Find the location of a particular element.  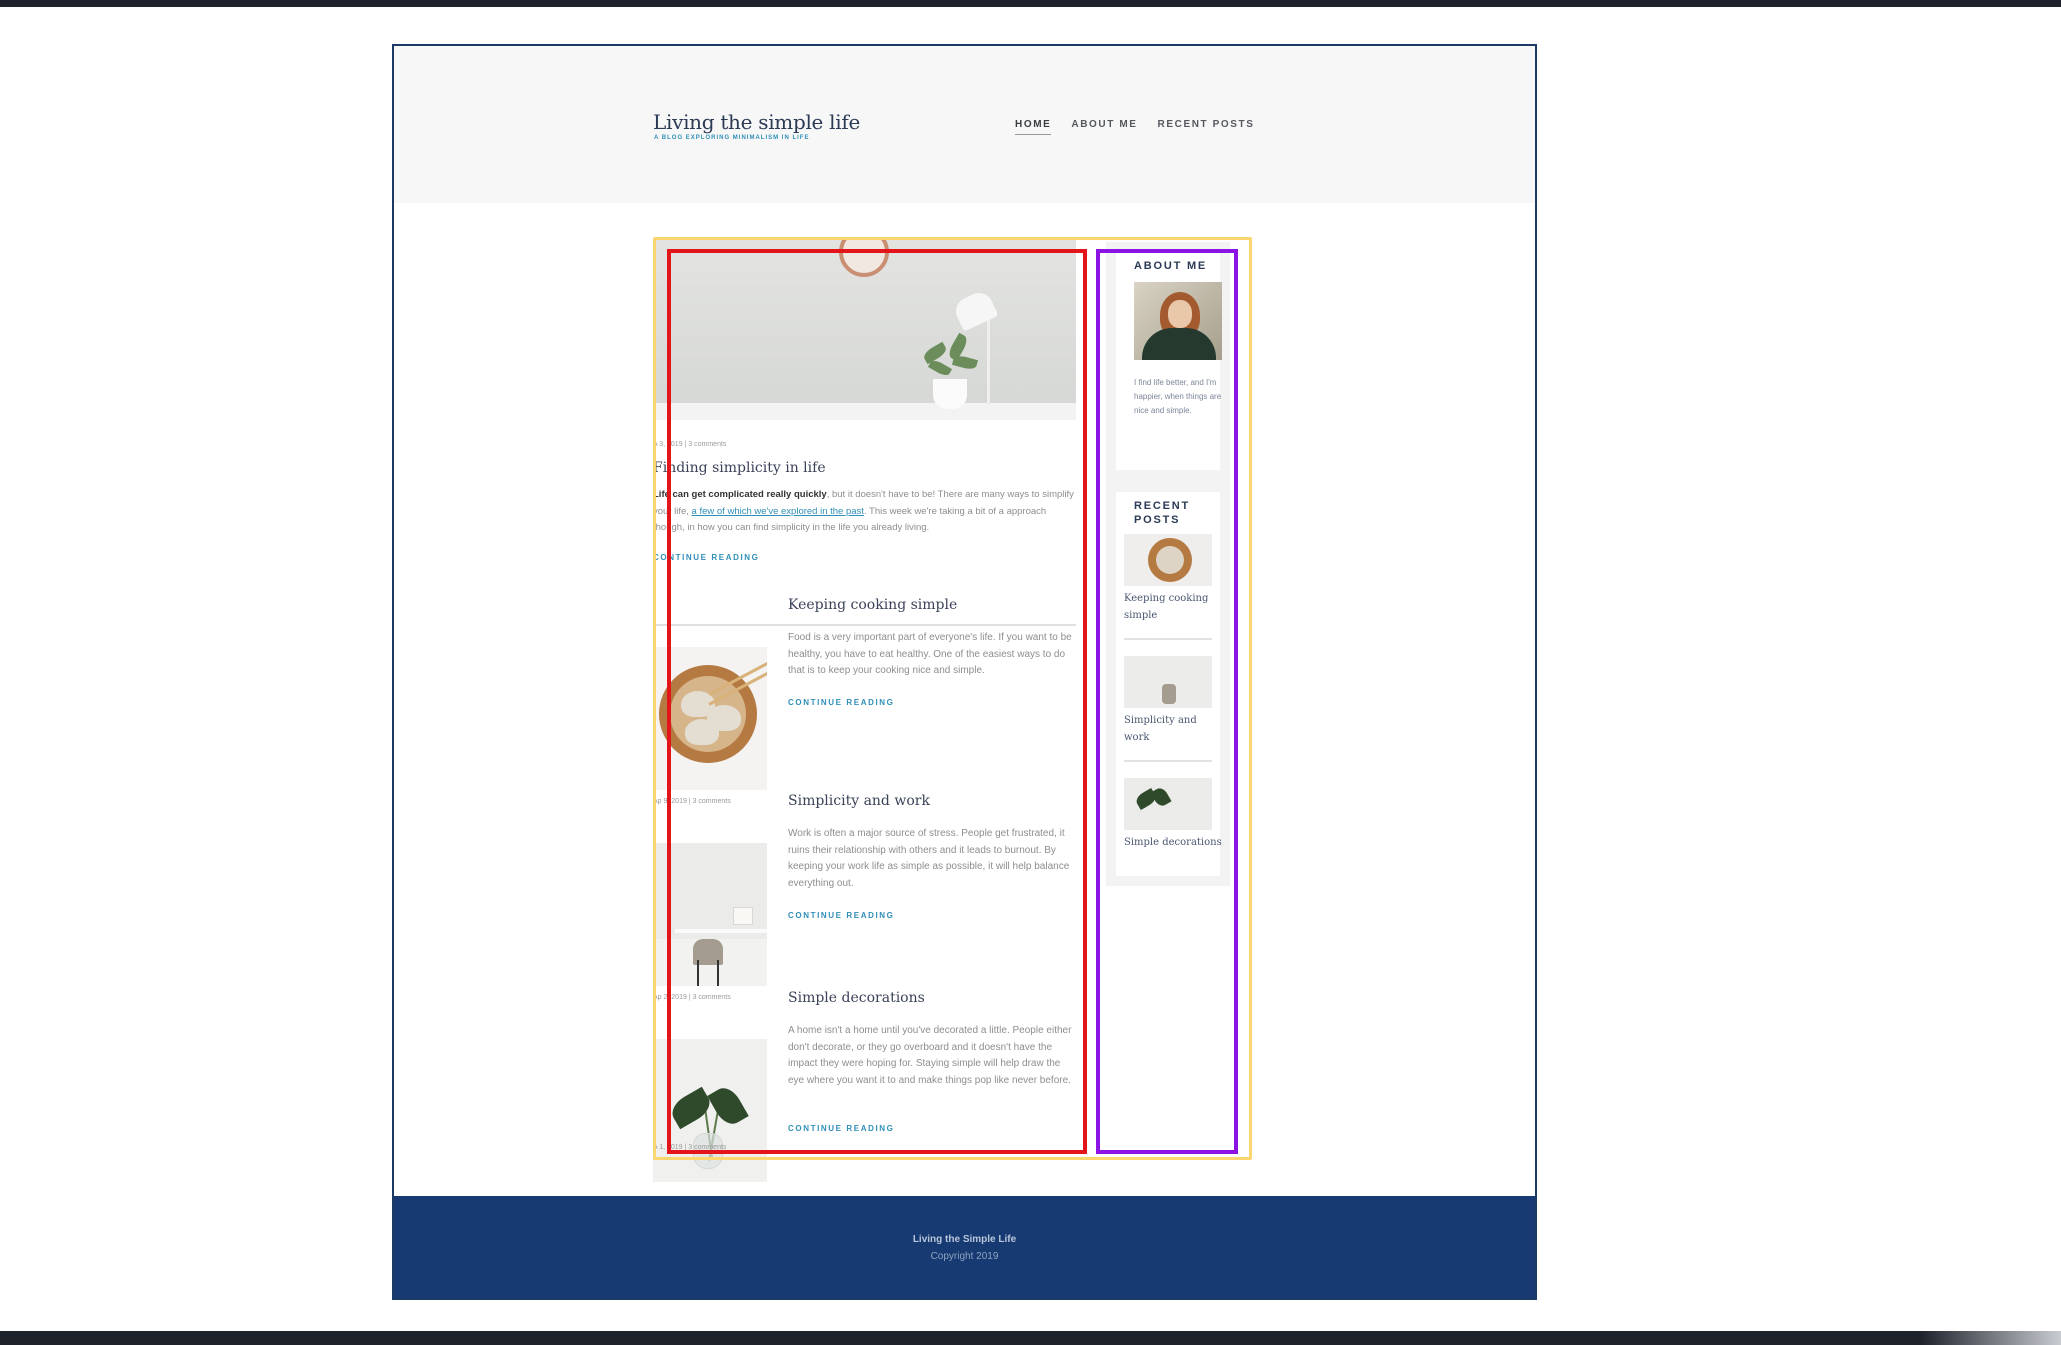

layout-highlight-main-column is located at coordinates (877, 701).